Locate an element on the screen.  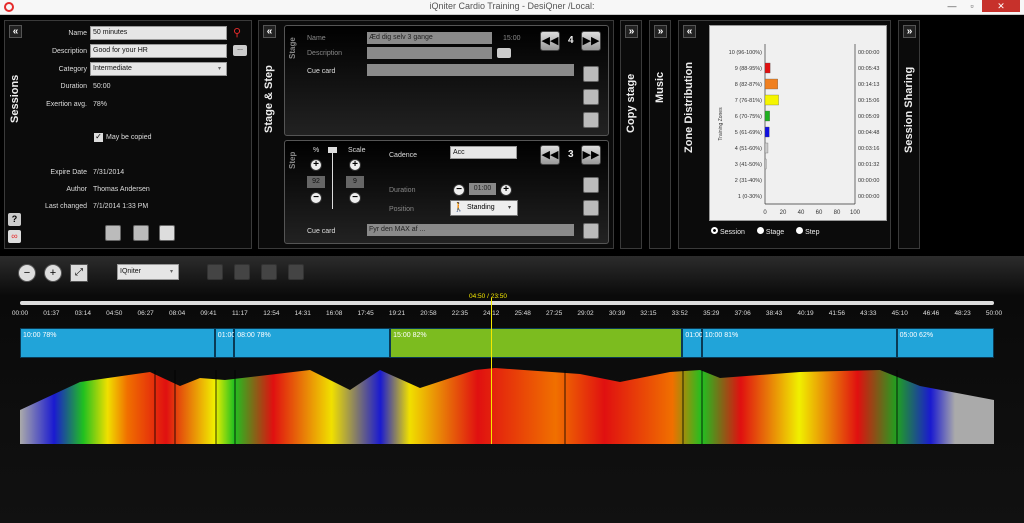
zone-row-label: 7 (76-81%) is located at coordinates (748, 101).